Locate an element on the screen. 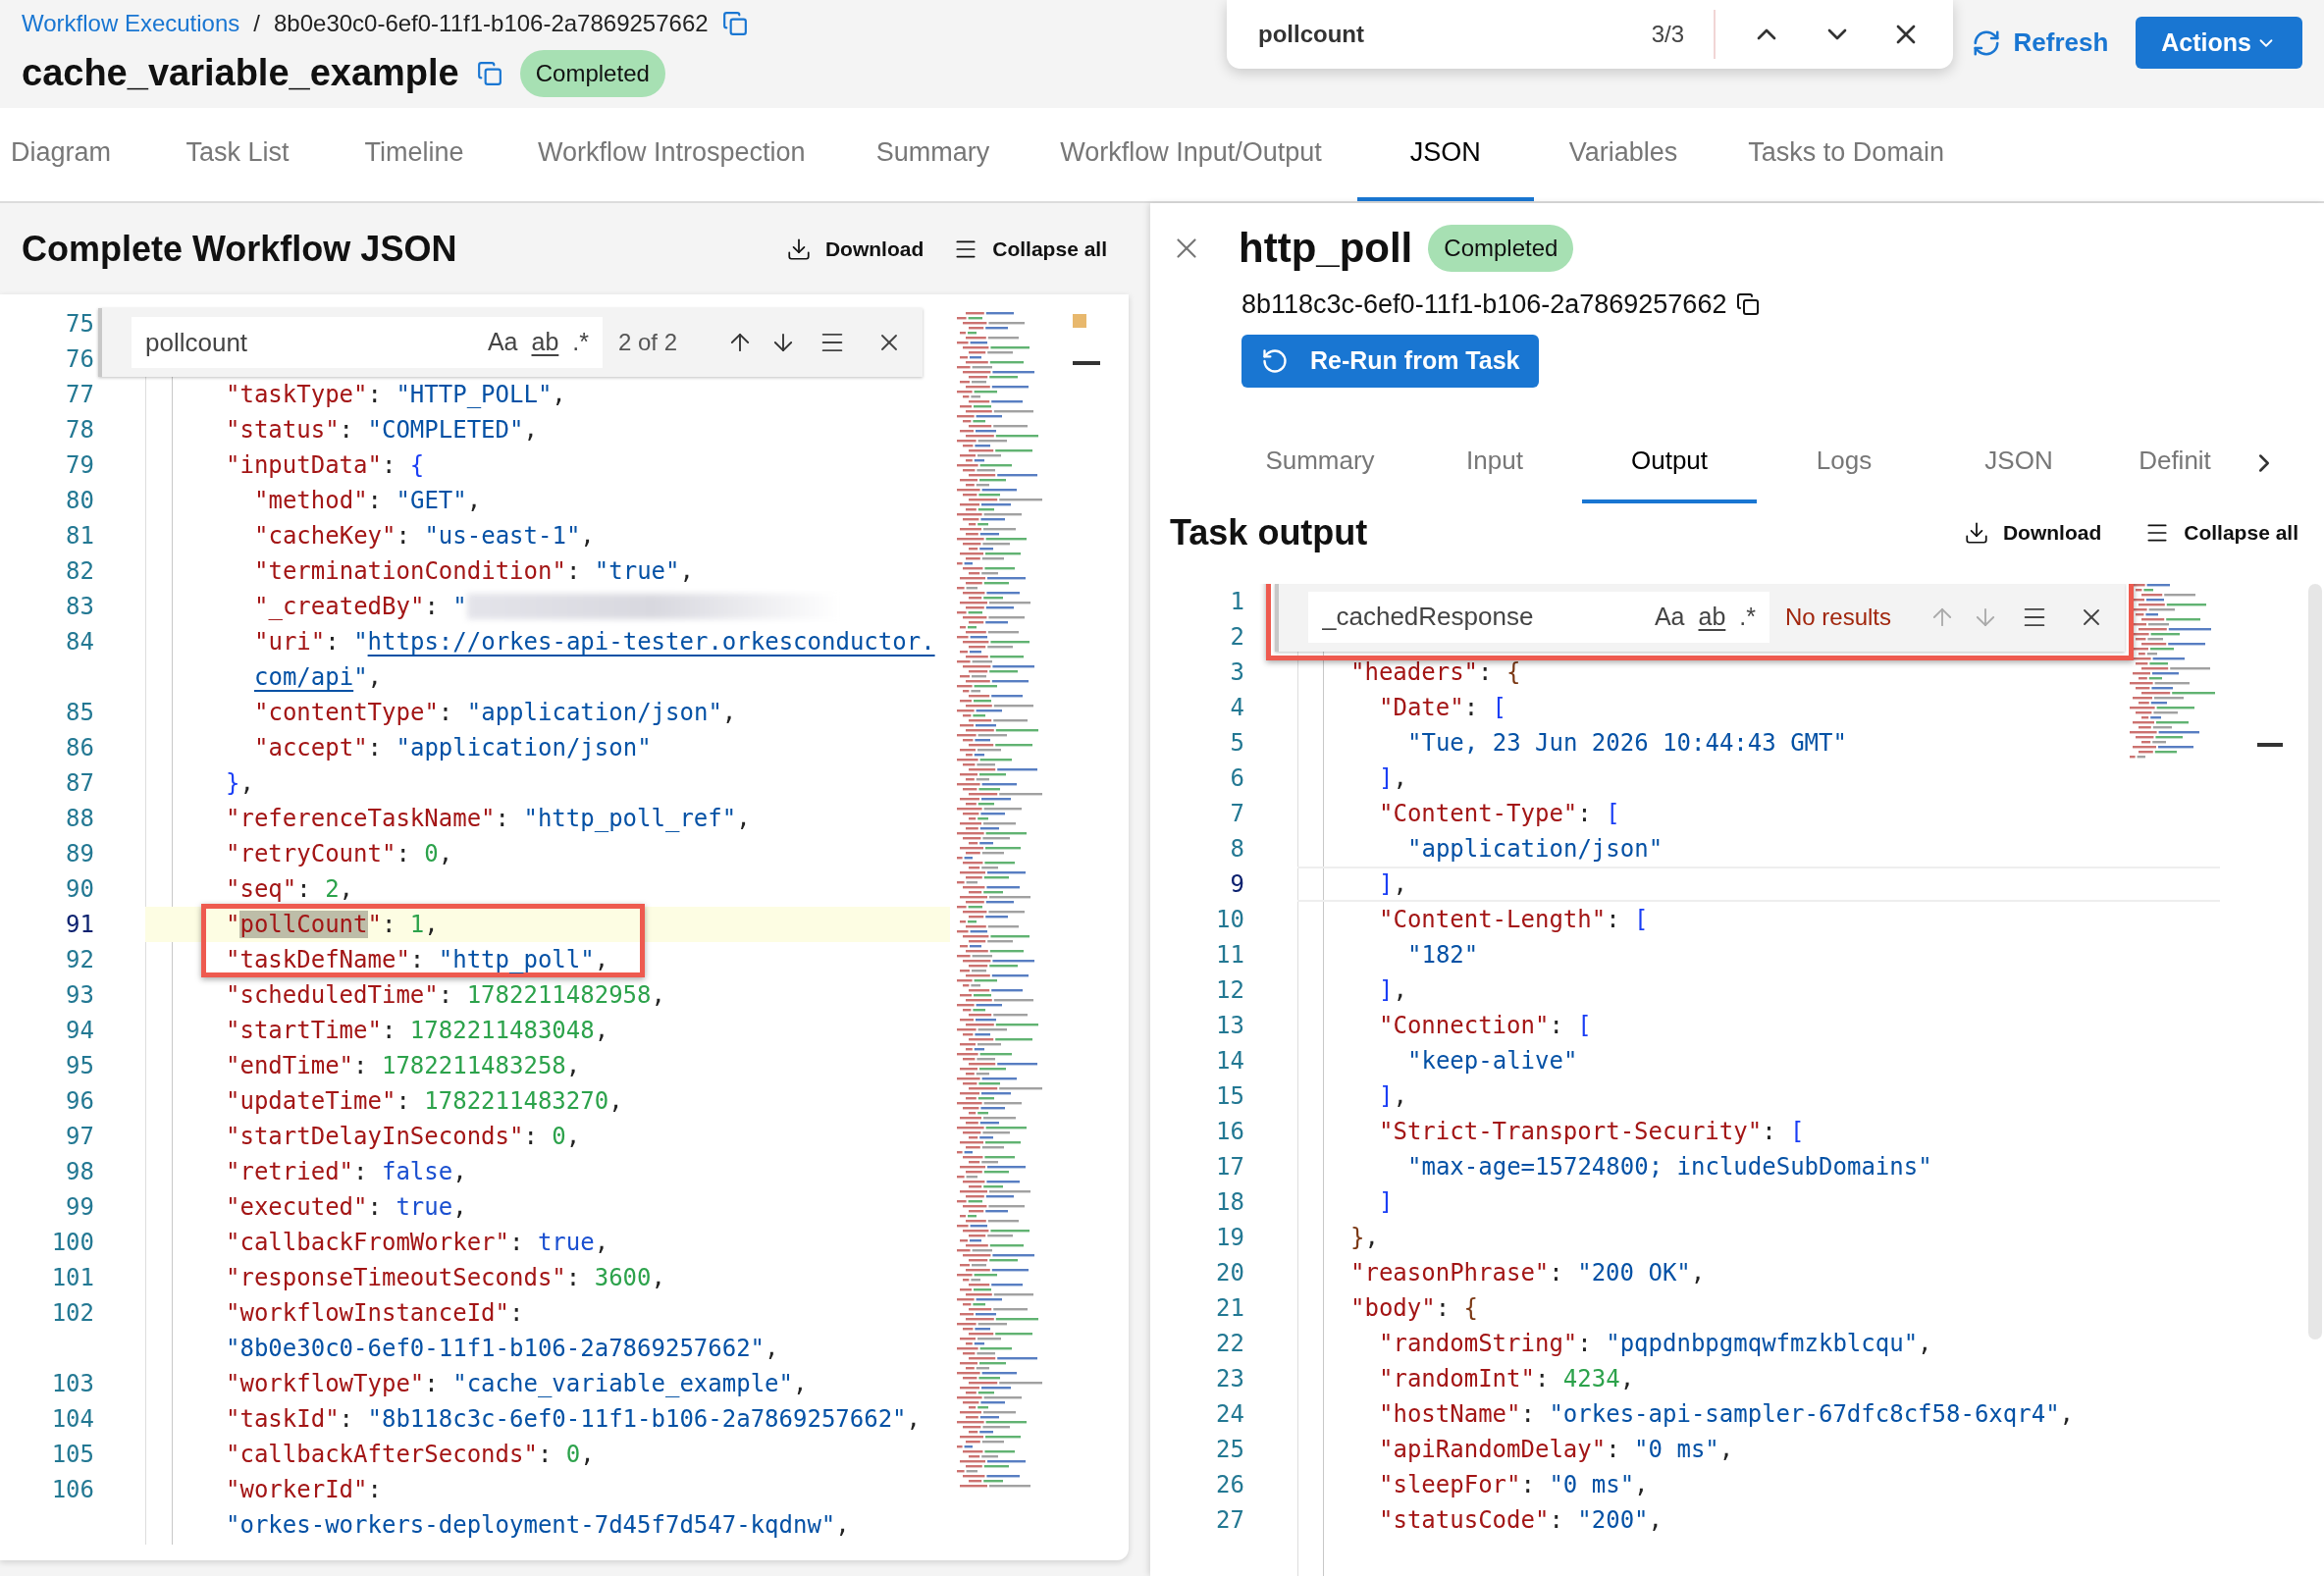 The image size is (2324, 1576). code-line: "scheduledTime": 1782211482958, is located at coordinates (445, 995).